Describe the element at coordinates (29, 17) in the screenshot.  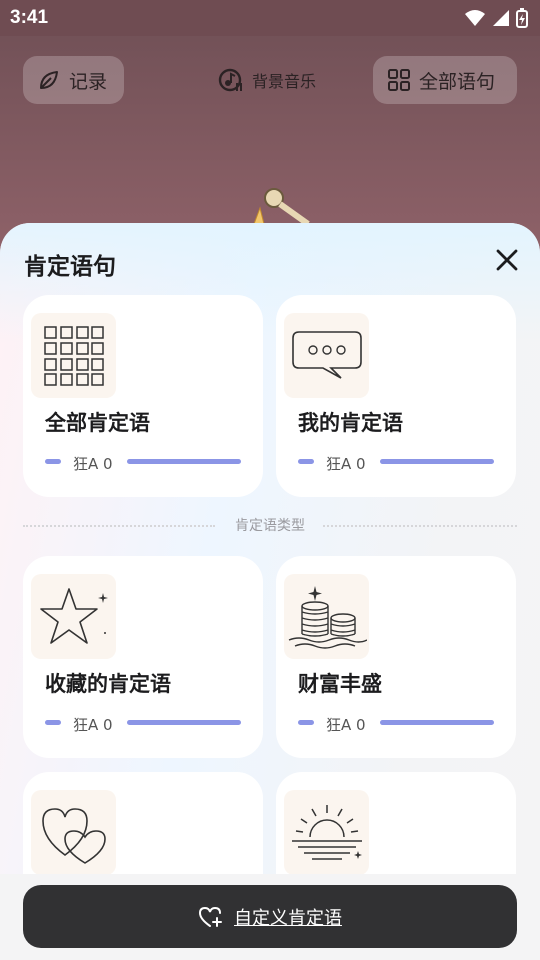
I see `status-time: 3:41` at that location.